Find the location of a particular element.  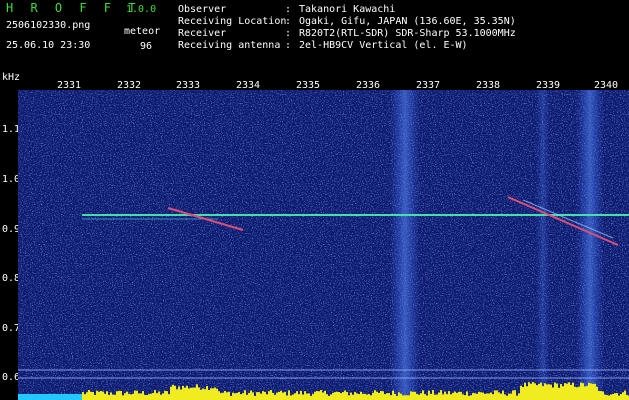

info-label-observer: Observer is located at coordinates (202, 9).